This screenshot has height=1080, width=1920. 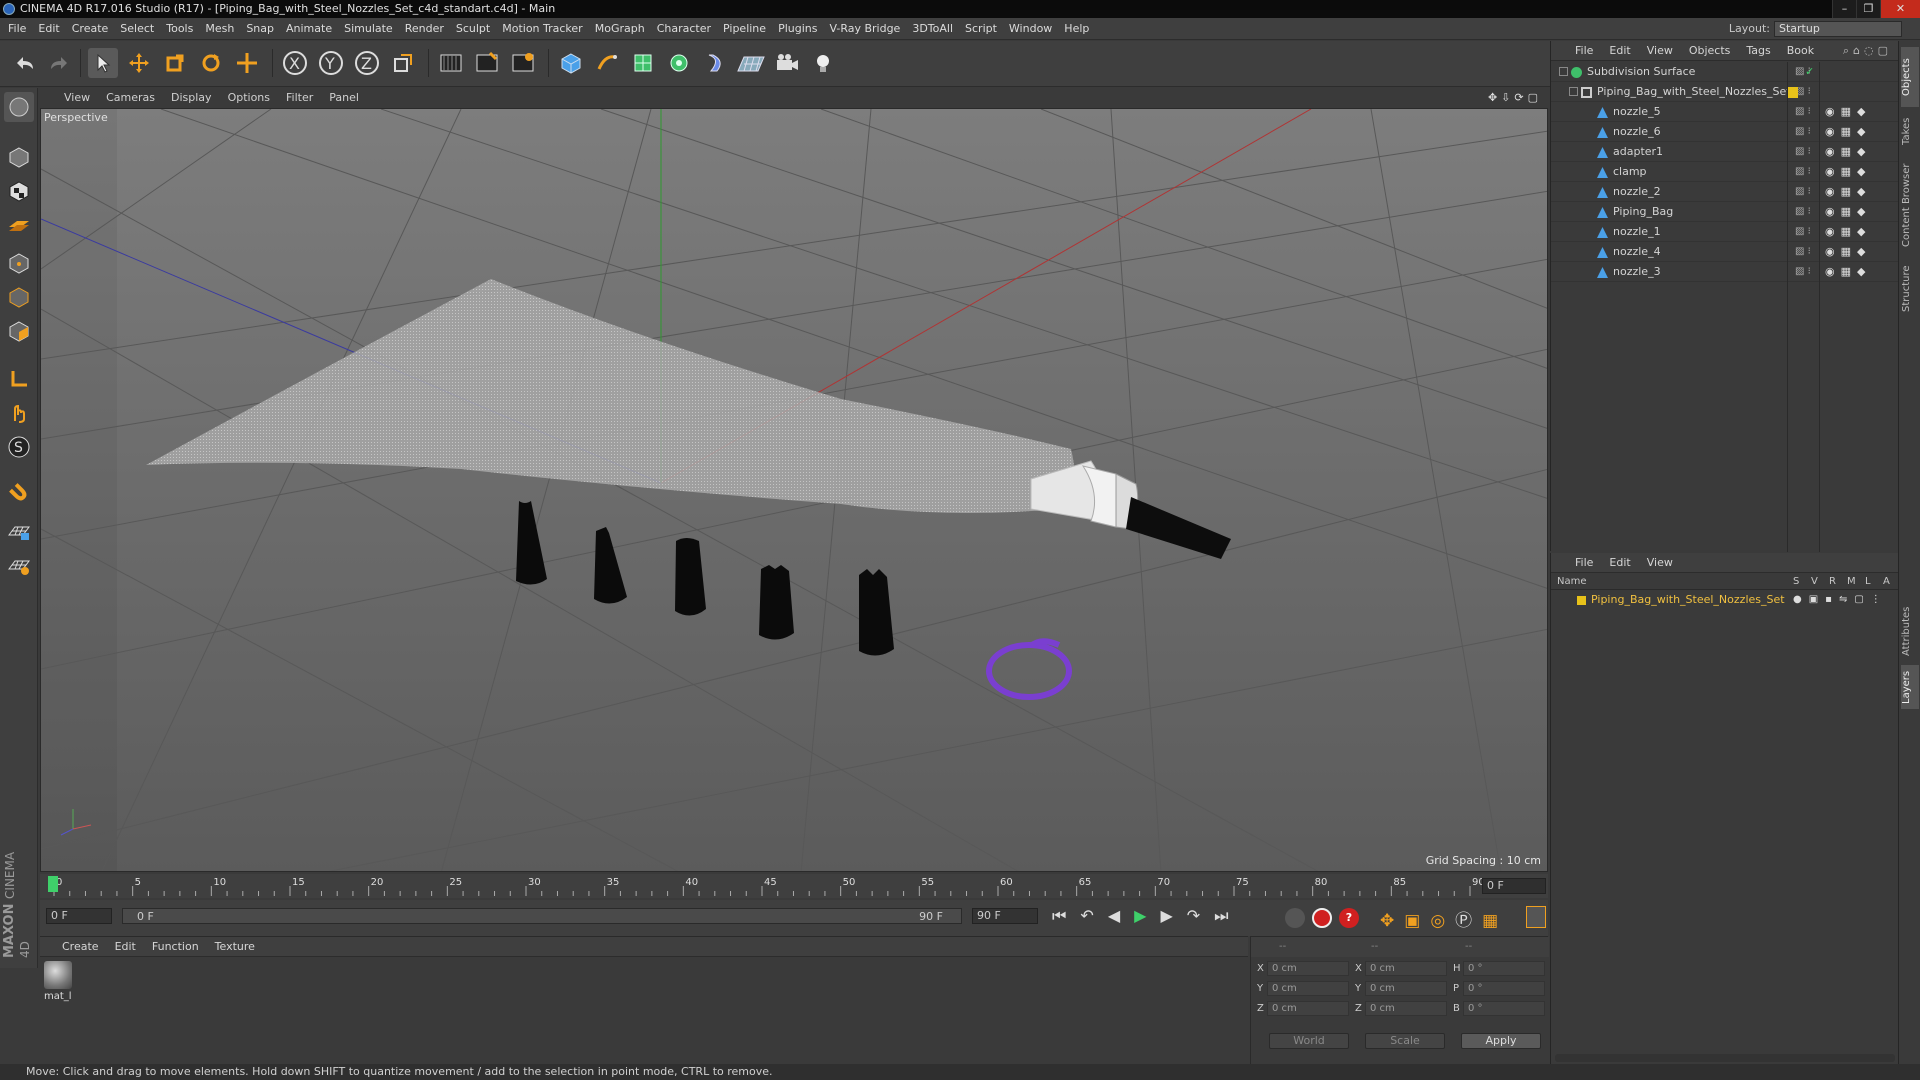 What do you see at coordinates (1093, 915) in the screenshot?
I see `previous-key-icon: ↶` at bounding box center [1093, 915].